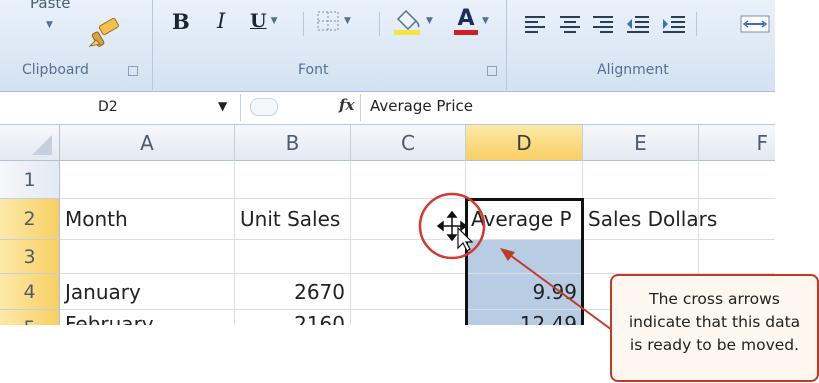  What do you see at coordinates (714, 299) in the screenshot?
I see `callout-line-1: The cross arrows` at bounding box center [714, 299].